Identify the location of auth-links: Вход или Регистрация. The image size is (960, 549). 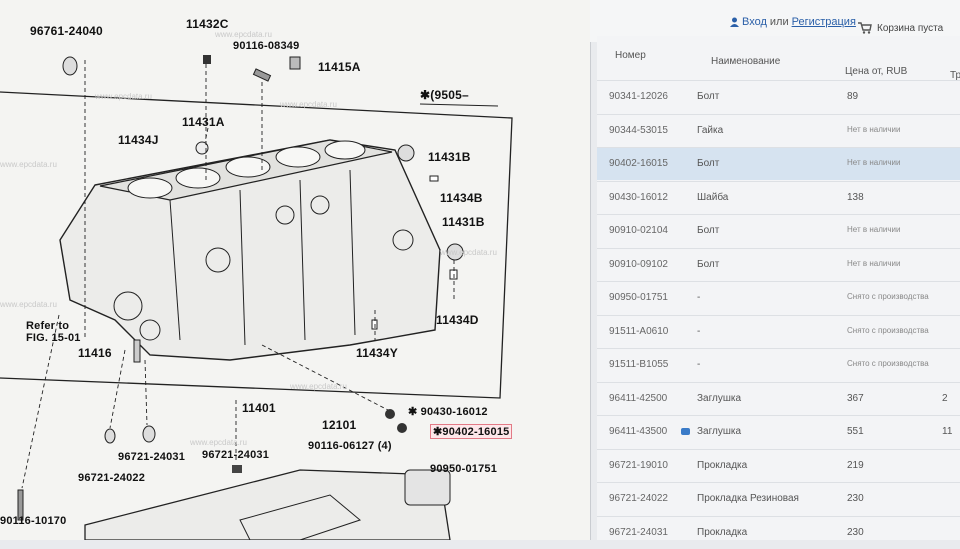
(793, 22).